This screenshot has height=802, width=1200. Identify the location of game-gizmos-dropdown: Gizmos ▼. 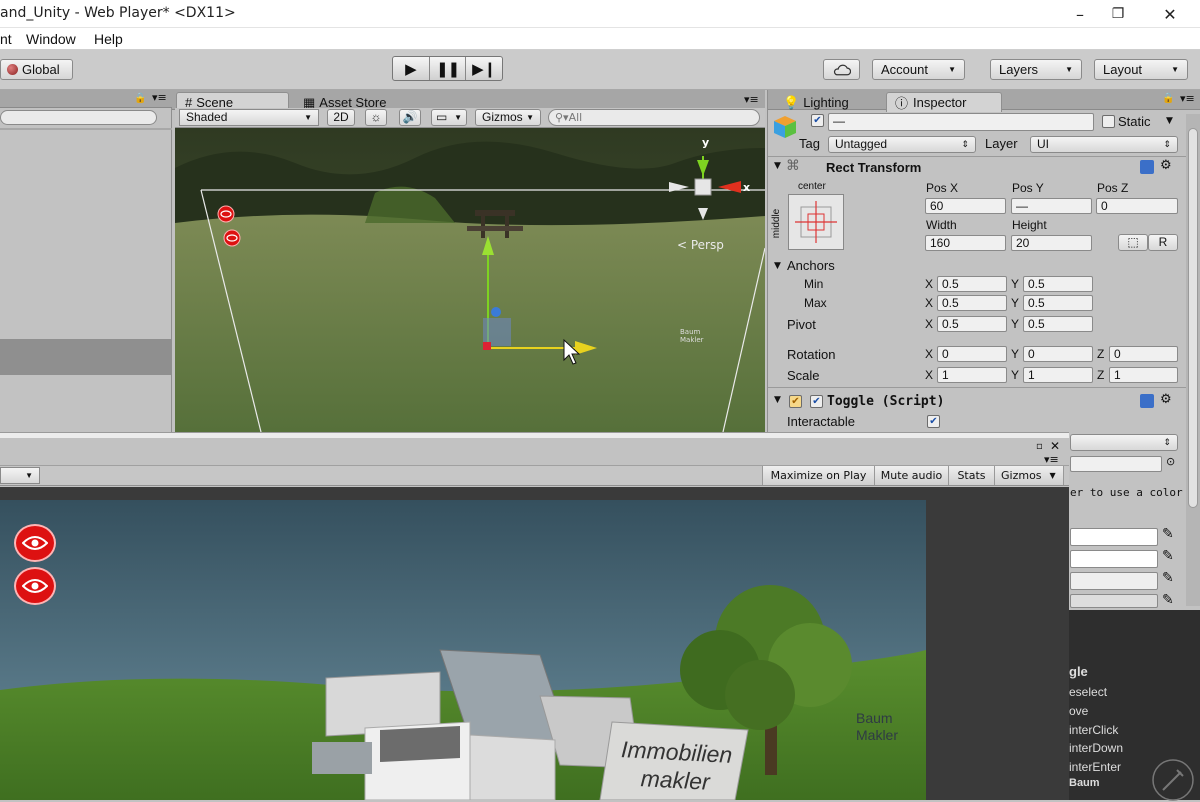
(1029, 475).